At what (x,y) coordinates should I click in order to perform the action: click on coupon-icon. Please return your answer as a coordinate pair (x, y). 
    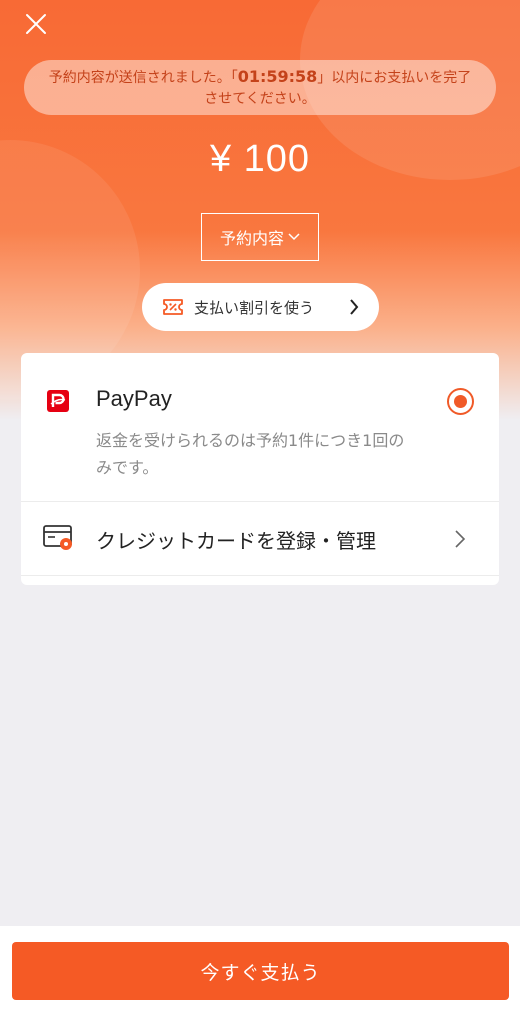
    Looking at the image, I should click on (173, 307).